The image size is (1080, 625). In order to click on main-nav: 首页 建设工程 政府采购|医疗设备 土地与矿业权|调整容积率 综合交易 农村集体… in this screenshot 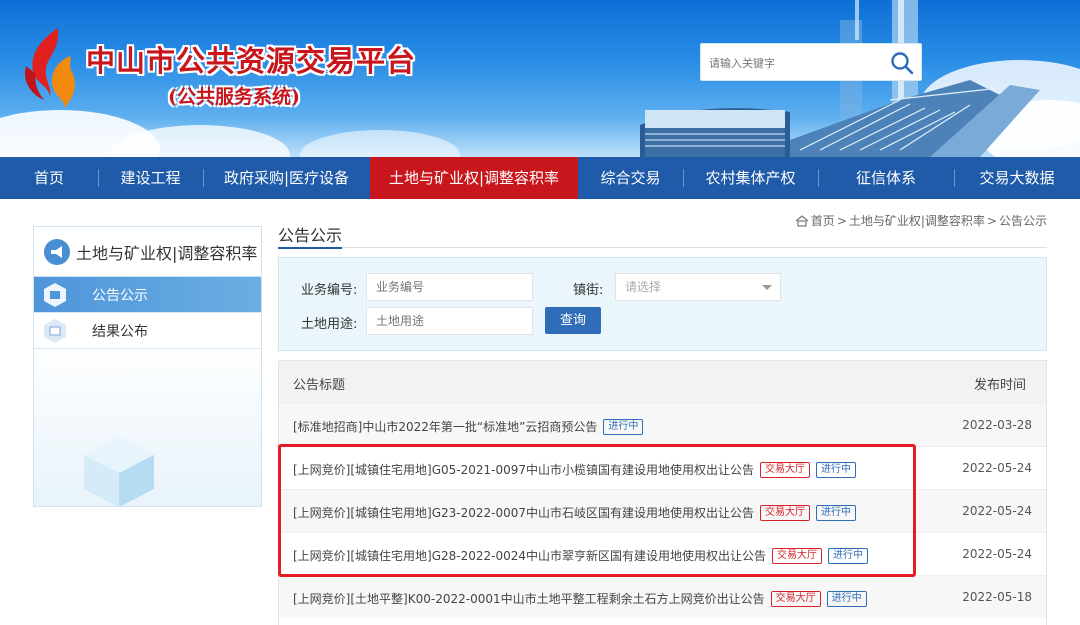, I will do `click(540, 178)`.